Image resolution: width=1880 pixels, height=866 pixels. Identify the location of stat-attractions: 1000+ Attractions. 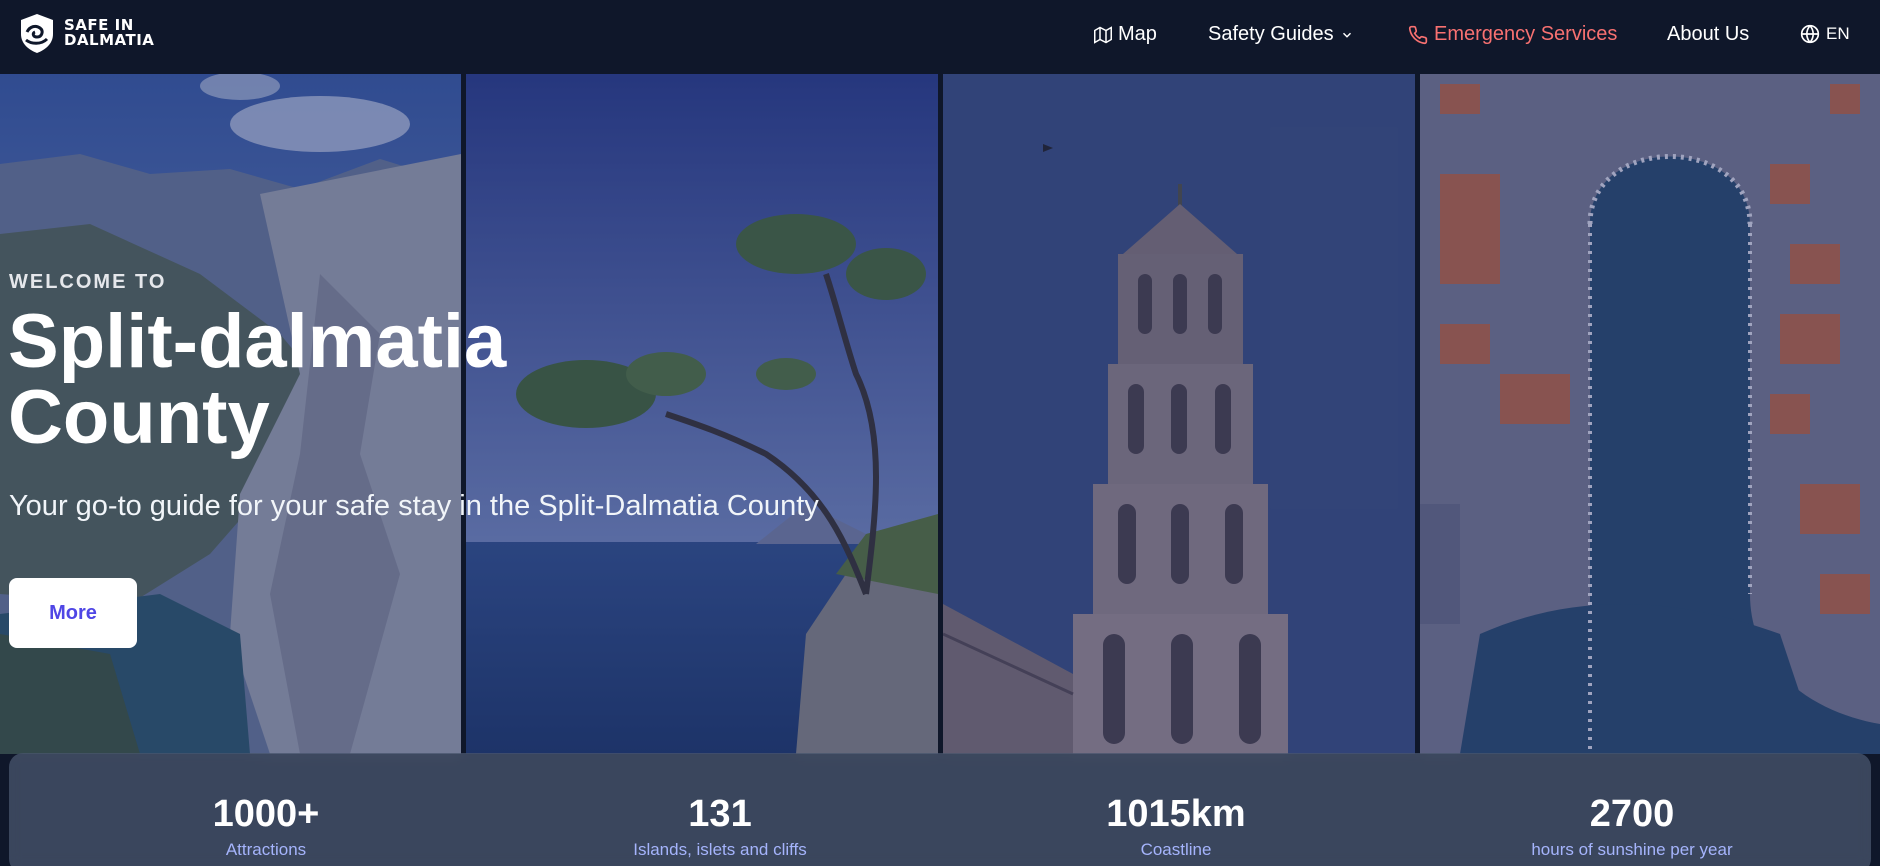
(266, 806).